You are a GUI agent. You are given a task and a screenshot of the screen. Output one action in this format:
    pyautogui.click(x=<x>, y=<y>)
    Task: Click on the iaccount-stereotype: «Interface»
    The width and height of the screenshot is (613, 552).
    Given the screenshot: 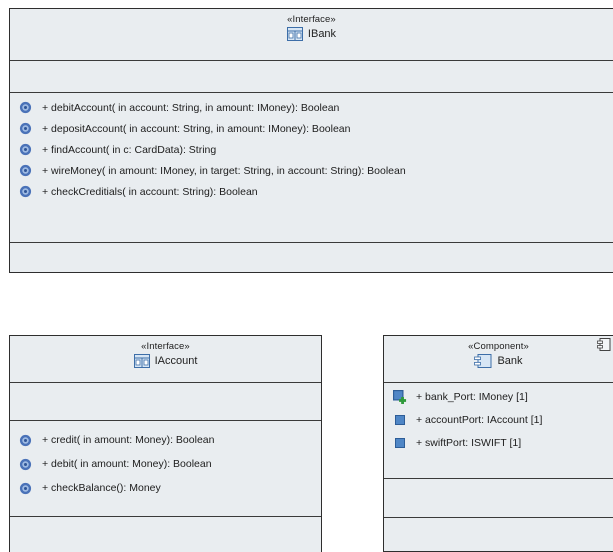 What is the action you would take?
    pyautogui.click(x=165, y=346)
    